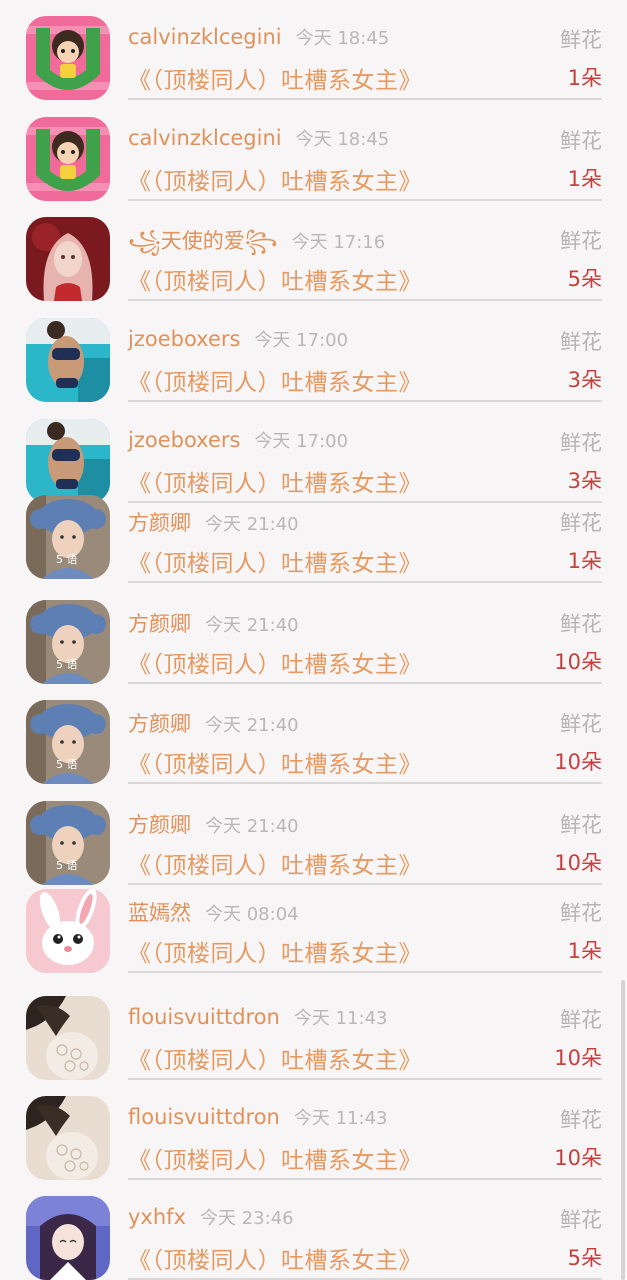 The image size is (627, 1280). I want to click on list-item: jzoeboxers 今天 17:00 鲜花 《（顶楼同人）吐槽系女主》 3朵, so click(313, 460).